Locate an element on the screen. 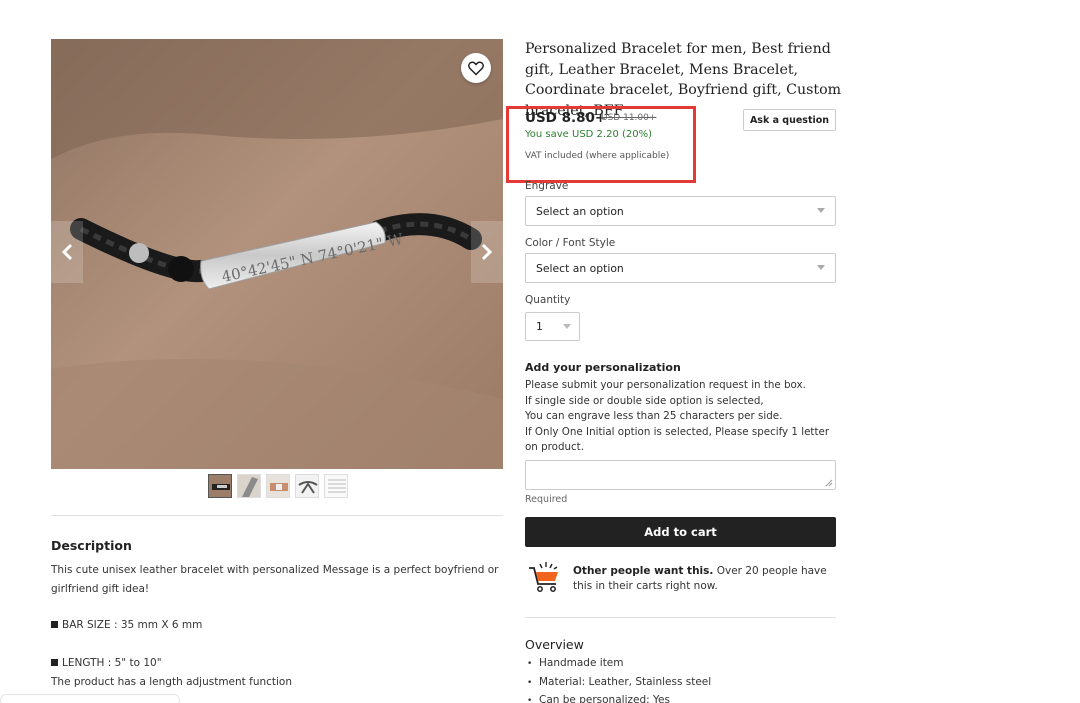  thumbnail-strip is located at coordinates (278, 486).